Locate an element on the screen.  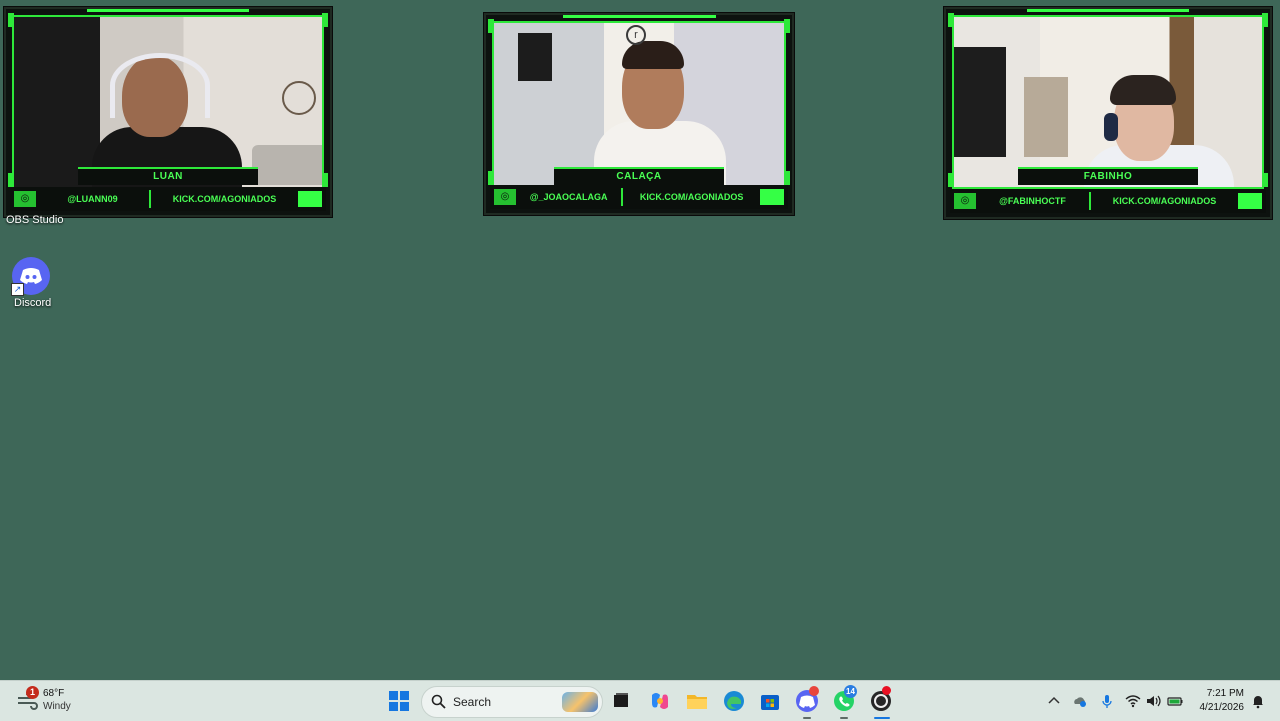
taskbar: 1 68°F Windy Search 14 7:21 PM 4/21/2026 is located at coordinates (640, 700).